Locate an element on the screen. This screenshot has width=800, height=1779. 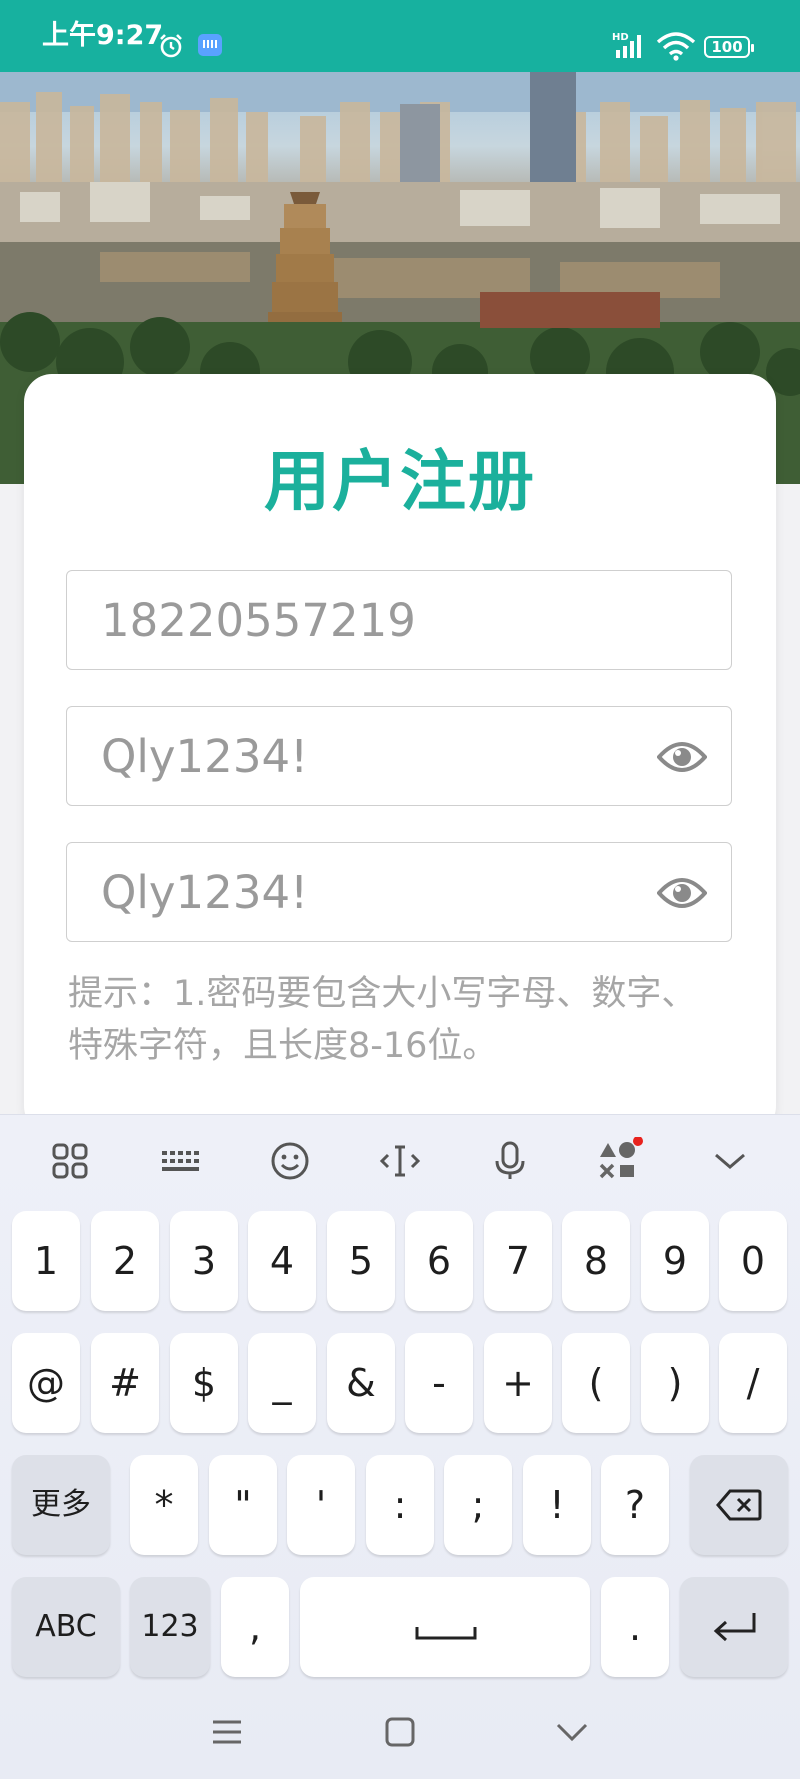
microphone-icon is located at coordinates (510, 1161).